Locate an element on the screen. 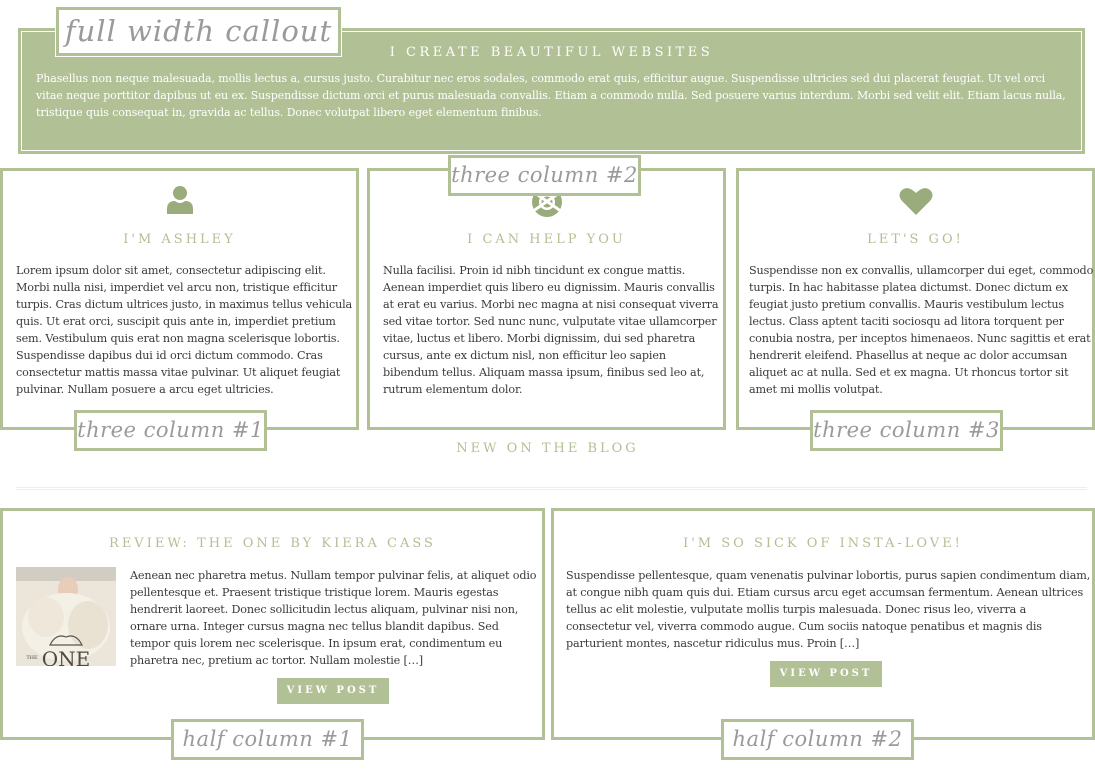 The height and width of the screenshot is (782, 1095). callout-label: full width callout is located at coordinates (198, 31).